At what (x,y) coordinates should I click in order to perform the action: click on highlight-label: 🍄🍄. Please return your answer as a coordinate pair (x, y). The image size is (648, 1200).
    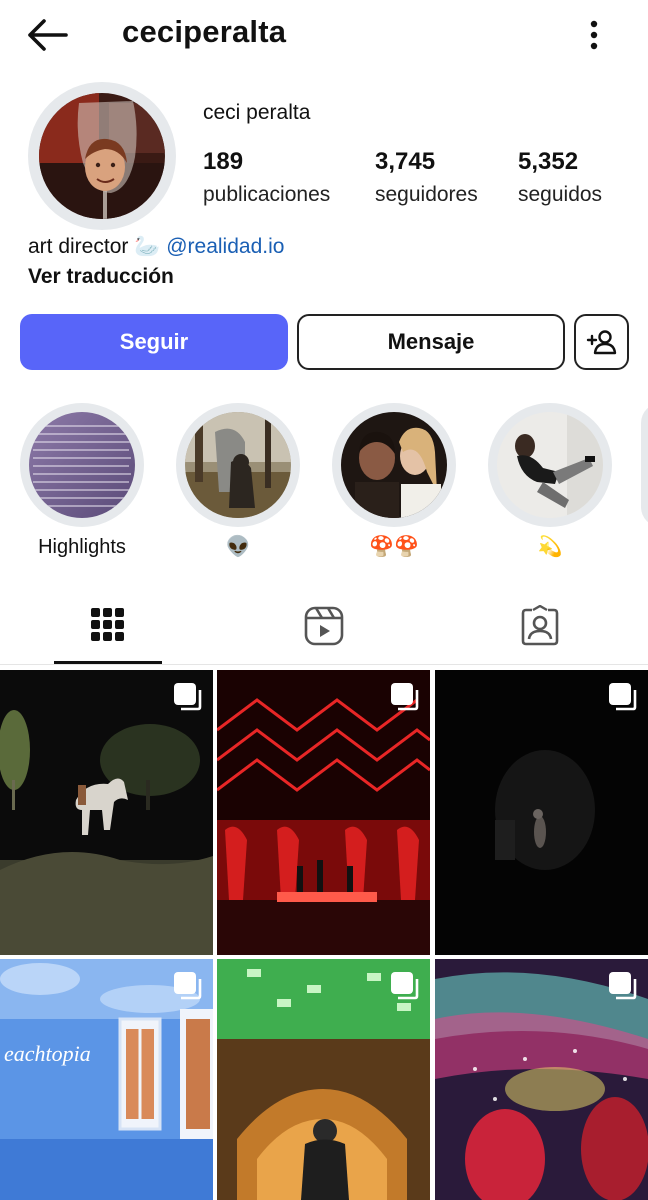
    Looking at the image, I should click on (394, 547).